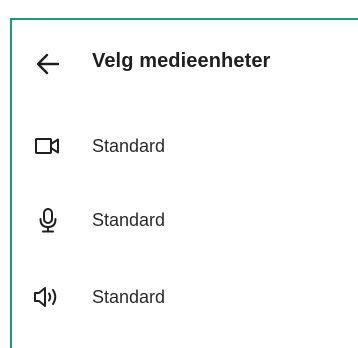 This screenshot has height=348, width=358. What do you see at coordinates (129, 146) in the screenshot?
I see `camera-device-label: Standard` at bounding box center [129, 146].